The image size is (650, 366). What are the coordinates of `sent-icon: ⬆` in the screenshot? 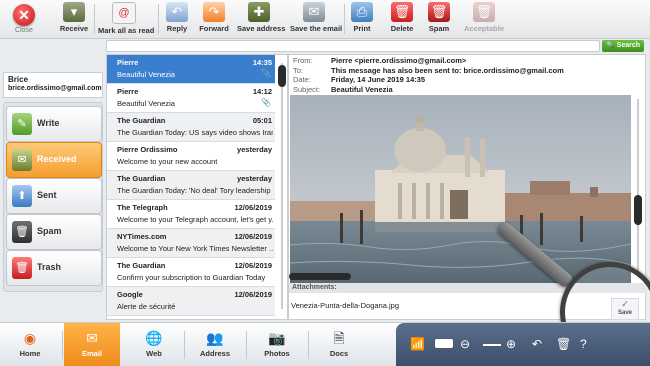 It's located at (22, 196).